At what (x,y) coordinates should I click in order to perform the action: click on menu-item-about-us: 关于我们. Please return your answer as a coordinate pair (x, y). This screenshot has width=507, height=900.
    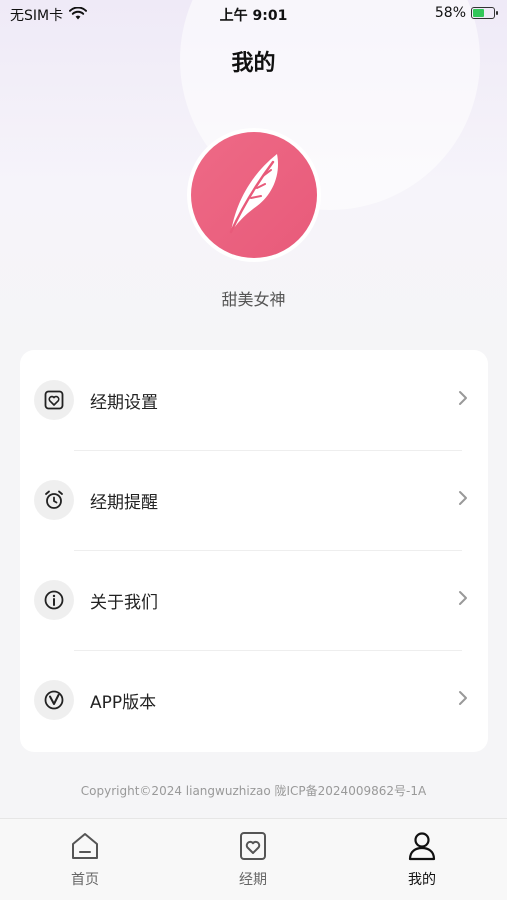
    Looking at the image, I should click on (254, 600).